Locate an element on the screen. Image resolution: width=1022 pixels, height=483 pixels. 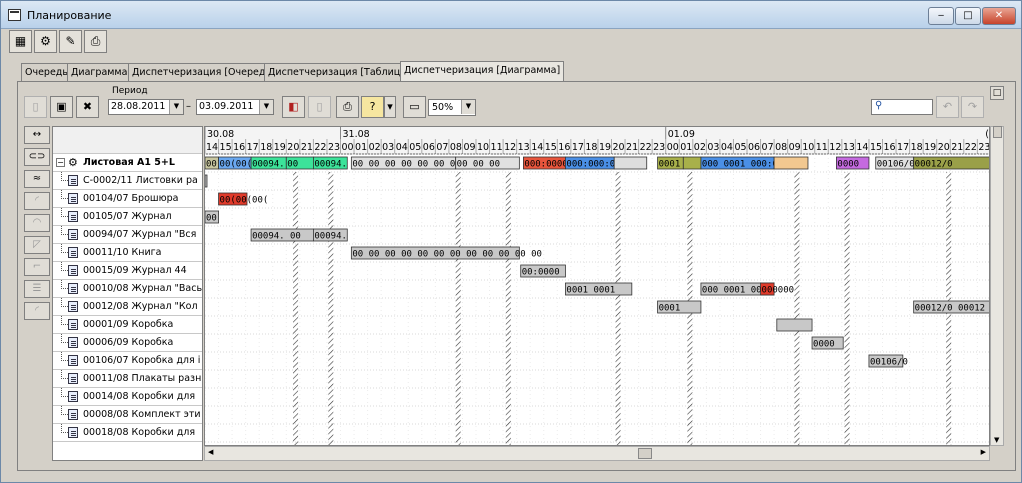
tree-item: 00014/08 Коробки для is located at coordinates (127, 397).